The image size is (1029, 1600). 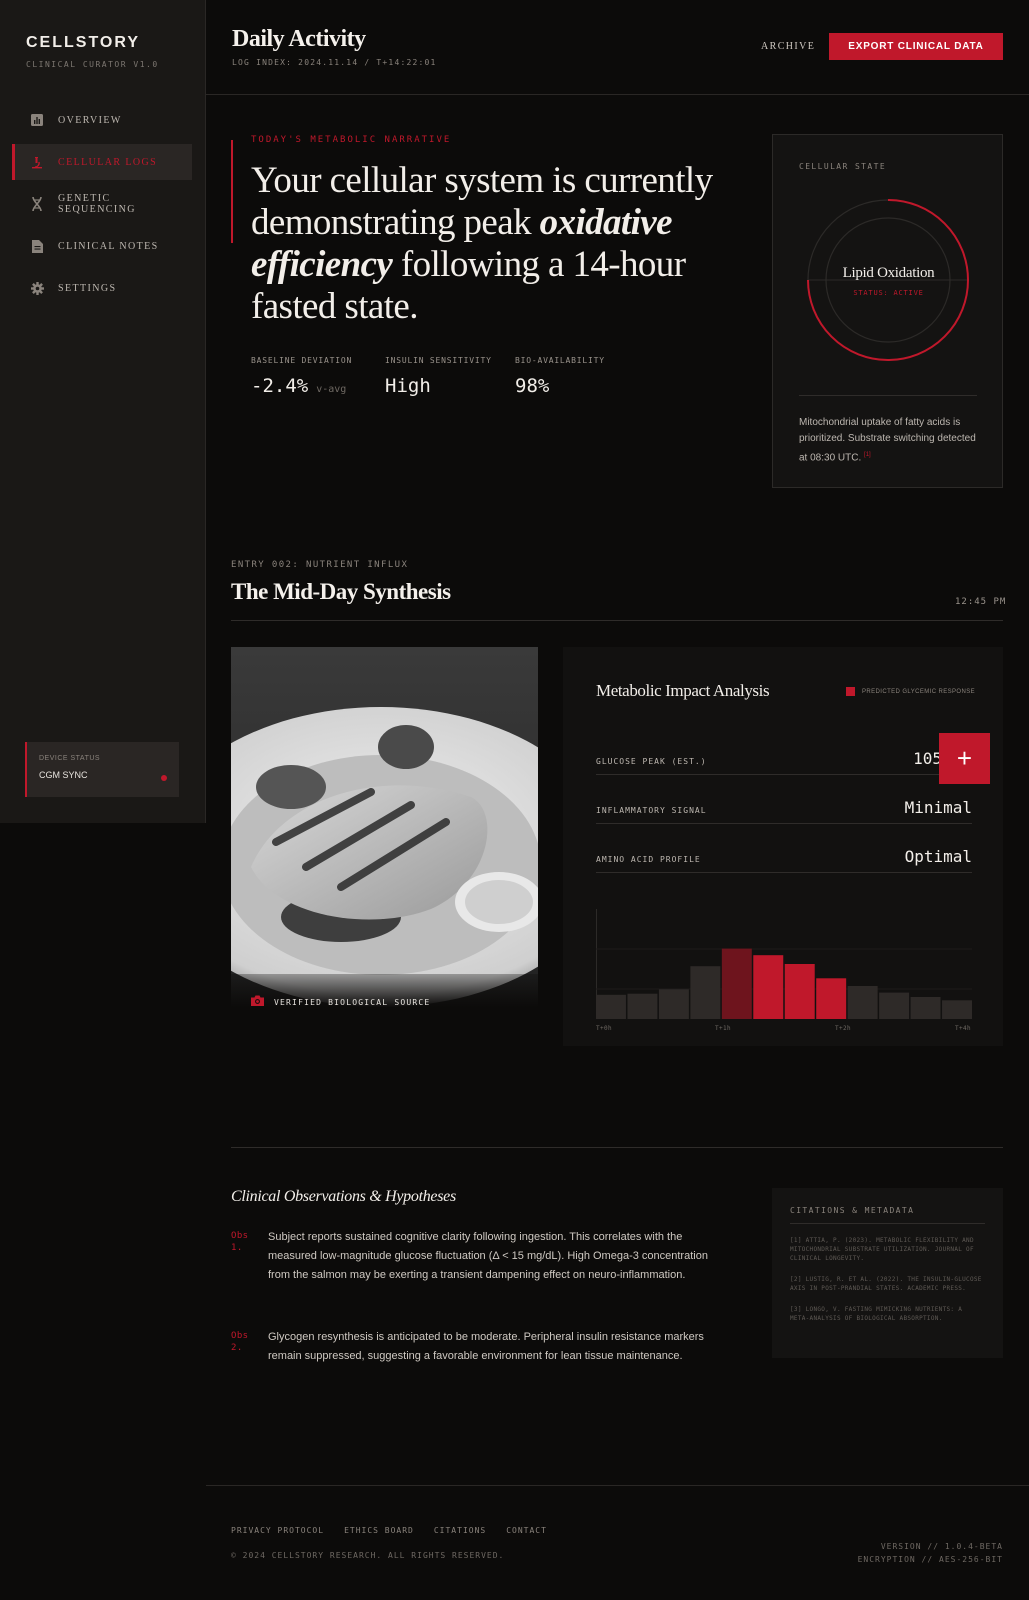 I want to click on footer-link-contact: CONTACT, so click(x=526, y=1530).